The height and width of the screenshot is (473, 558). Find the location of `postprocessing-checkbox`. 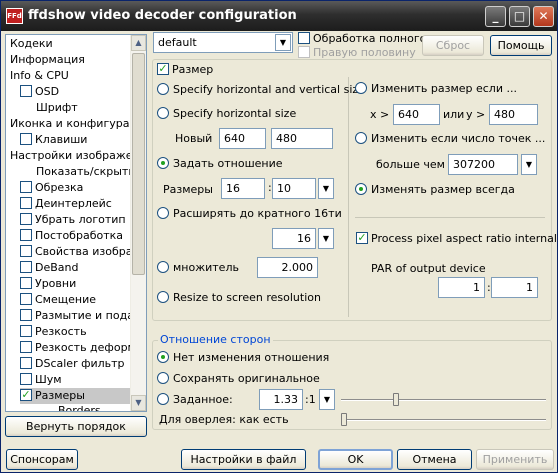

postprocessing-checkbox is located at coordinates (26, 235).